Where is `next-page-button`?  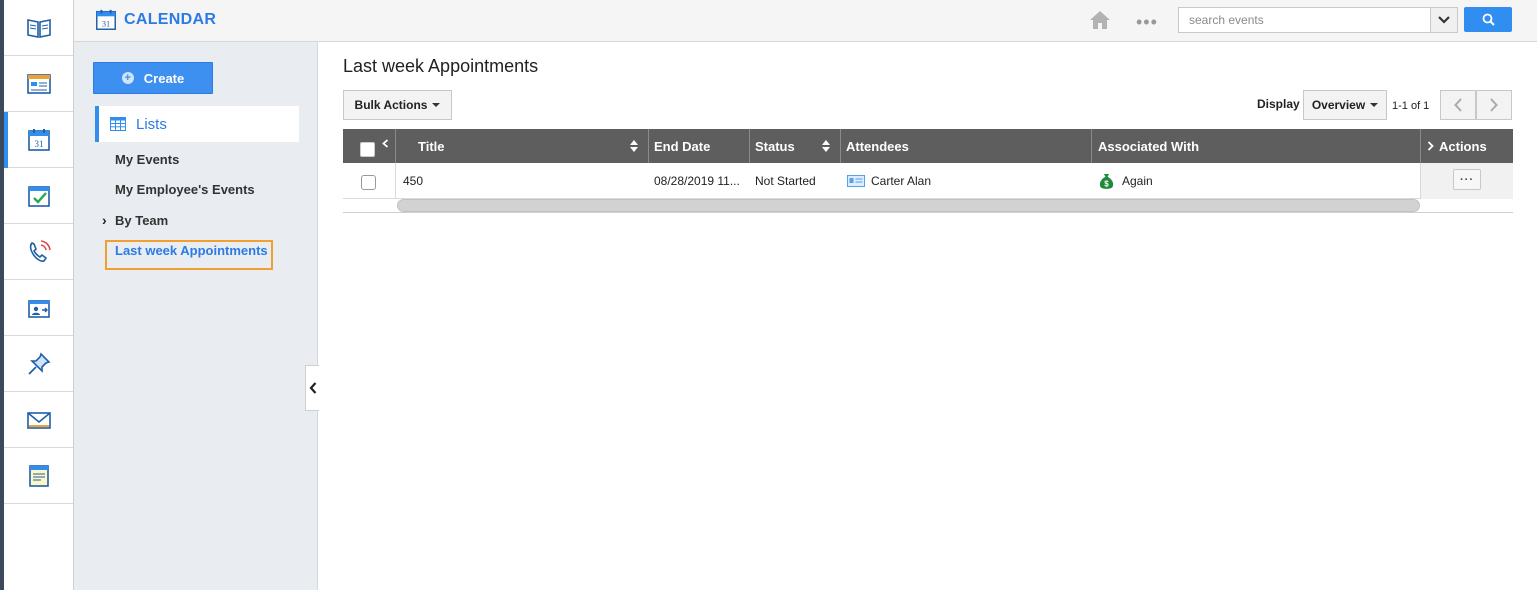 next-page-button is located at coordinates (1494, 105).